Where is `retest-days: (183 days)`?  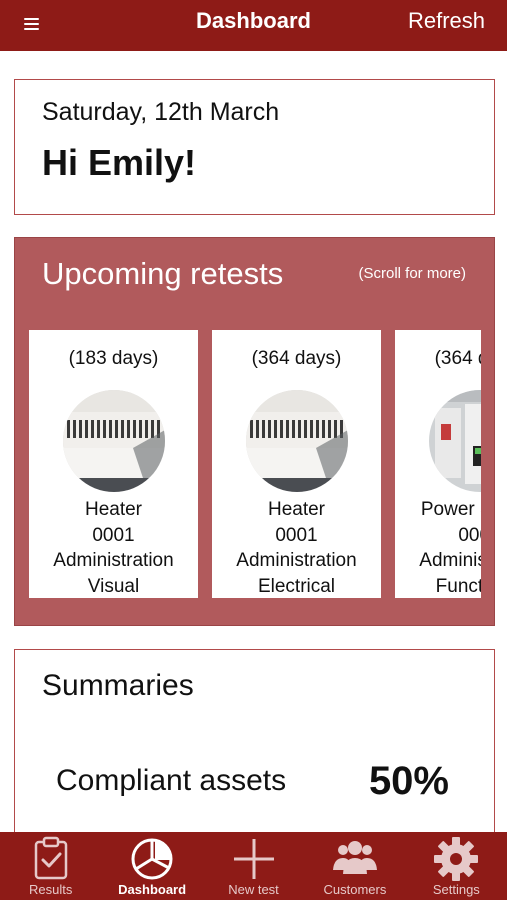 retest-days: (183 days) is located at coordinates (113, 358).